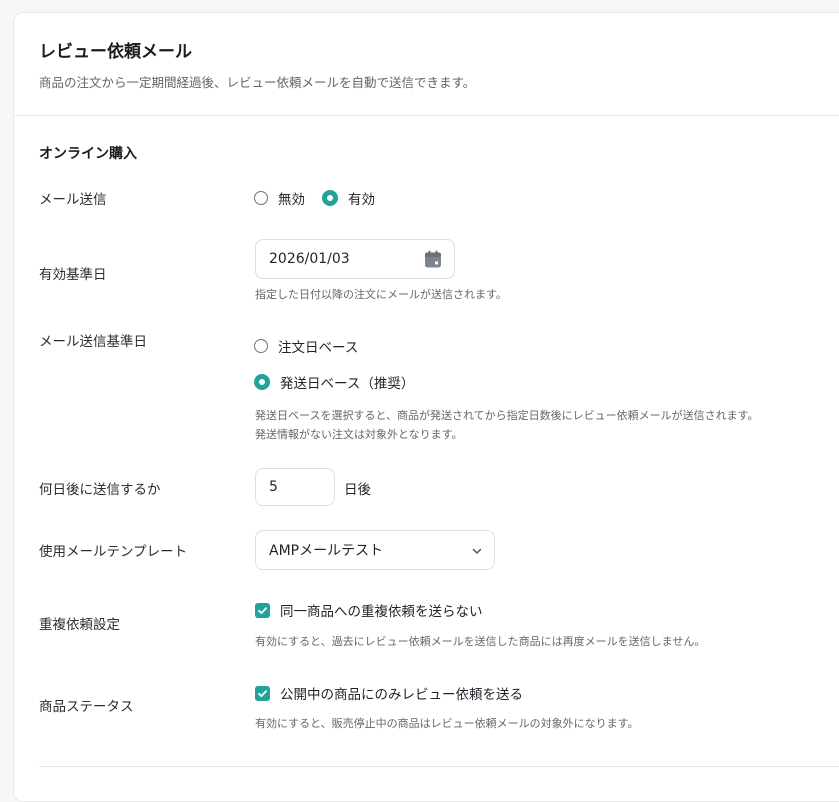 This screenshot has width=839, height=802. Describe the element at coordinates (86, 707) in the screenshot. I see `product-status-label: 商品ステータス` at that location.